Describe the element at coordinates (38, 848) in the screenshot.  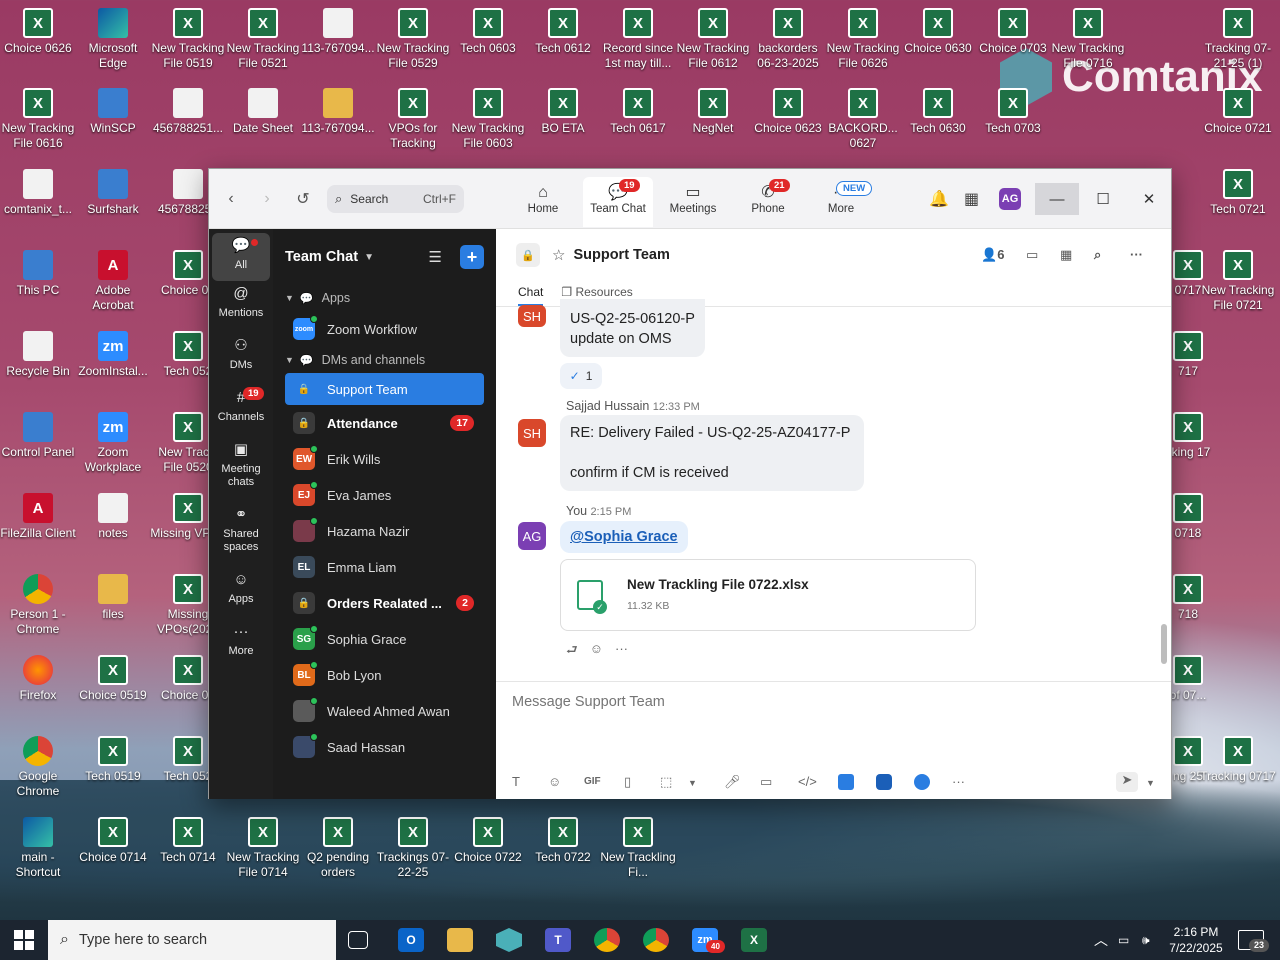
I see `desktop-icon: main - Shortcut` at that location.